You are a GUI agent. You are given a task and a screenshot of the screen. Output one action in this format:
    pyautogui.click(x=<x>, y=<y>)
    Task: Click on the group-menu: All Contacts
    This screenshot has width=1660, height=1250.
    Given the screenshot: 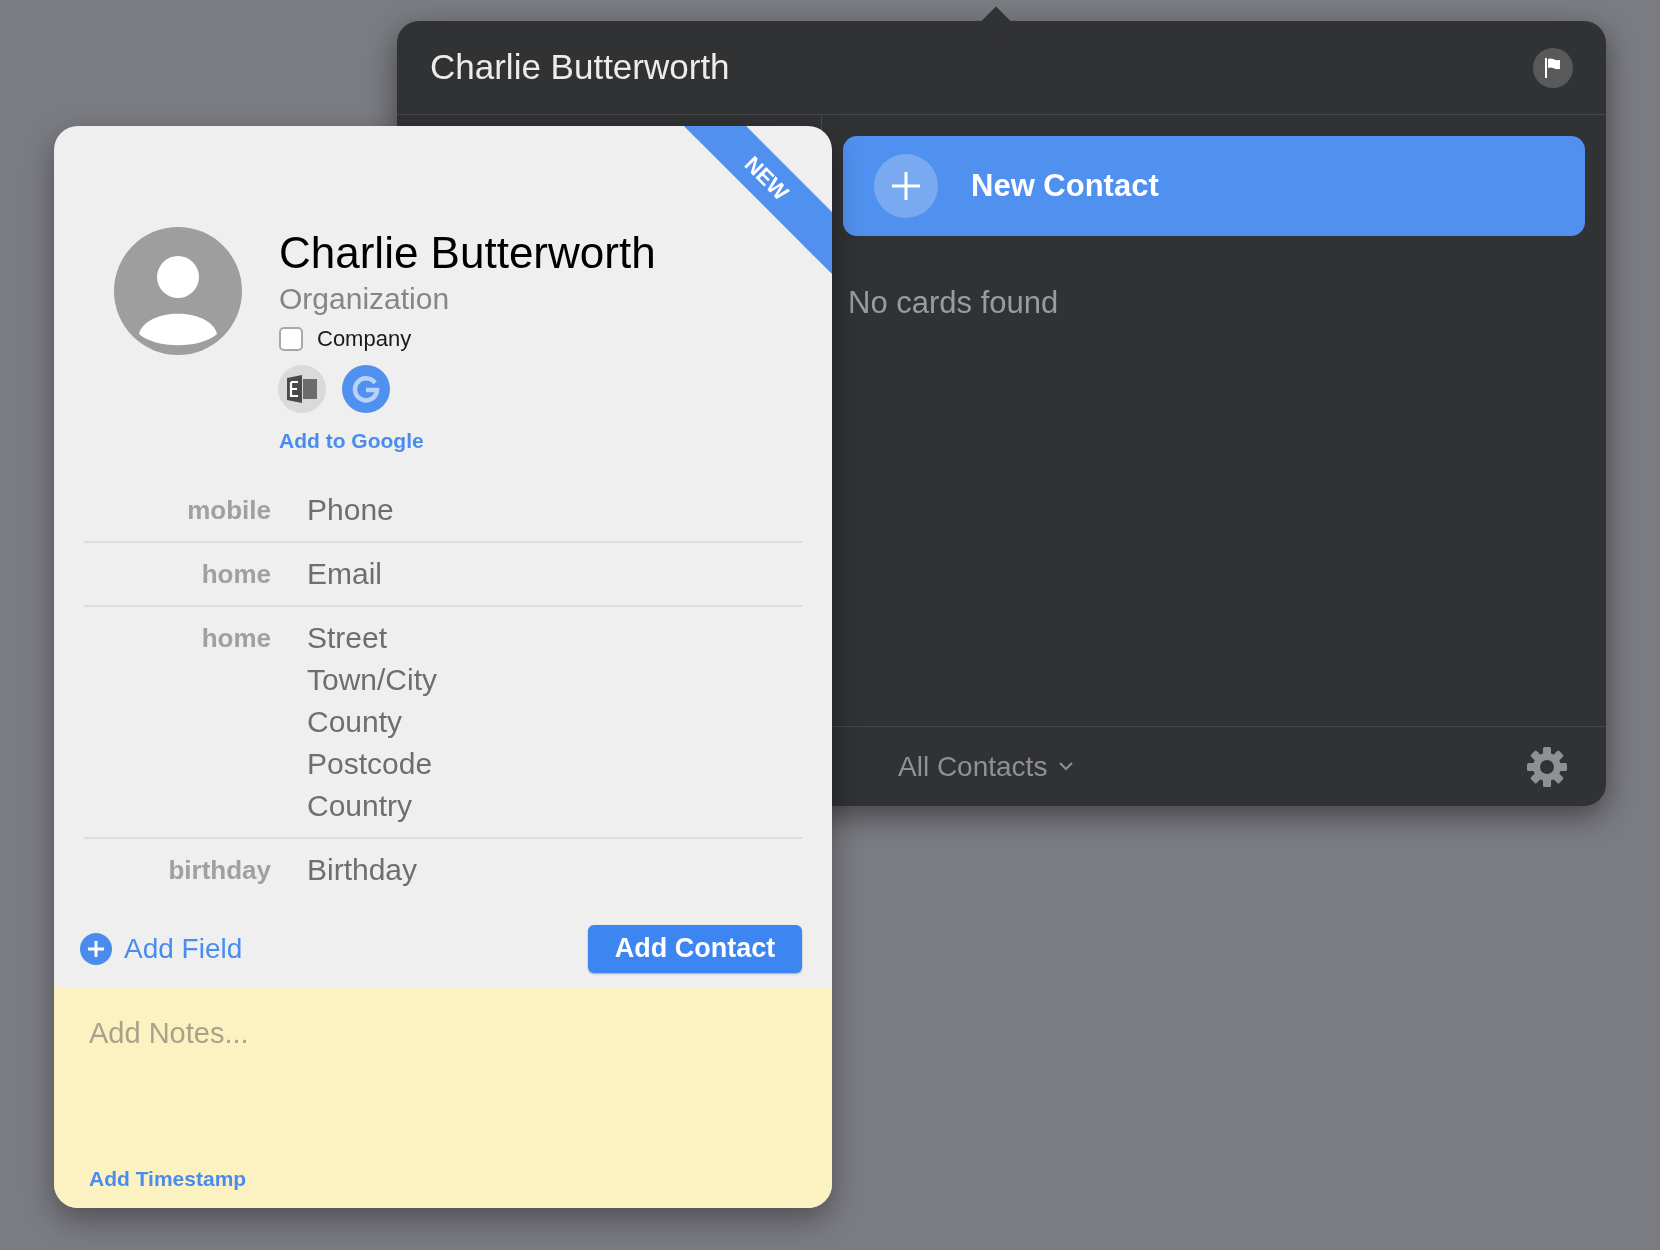 What is the action you would take?
    pyautogui.click(x=986, y=766)
    